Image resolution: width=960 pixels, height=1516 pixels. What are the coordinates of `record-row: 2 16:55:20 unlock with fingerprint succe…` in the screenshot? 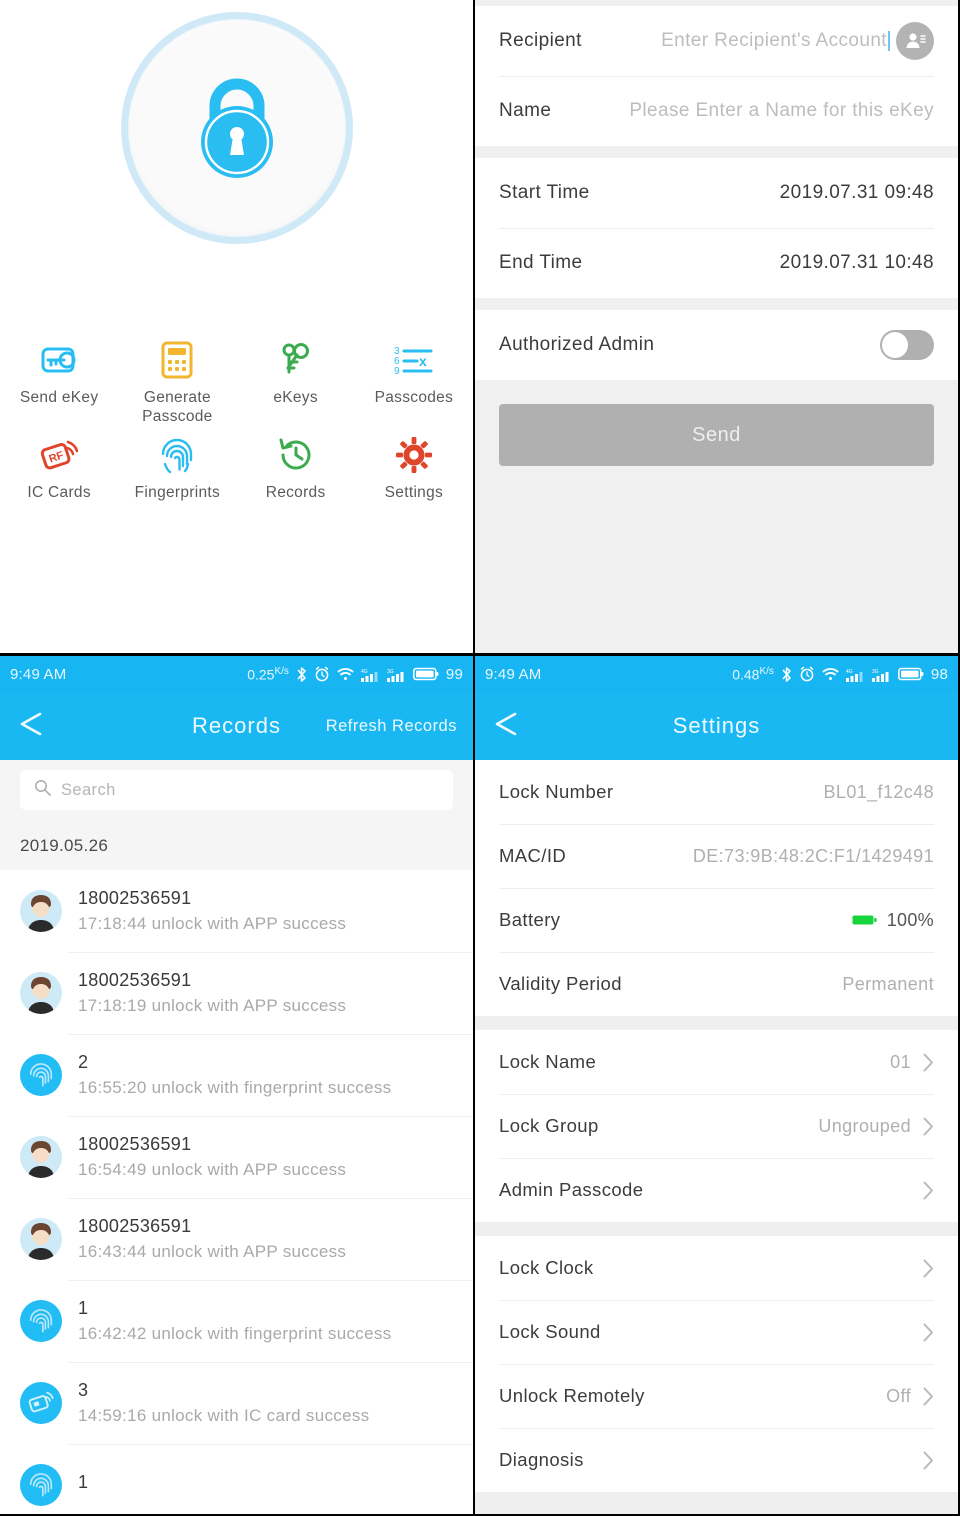 It's located at (236, 1075).